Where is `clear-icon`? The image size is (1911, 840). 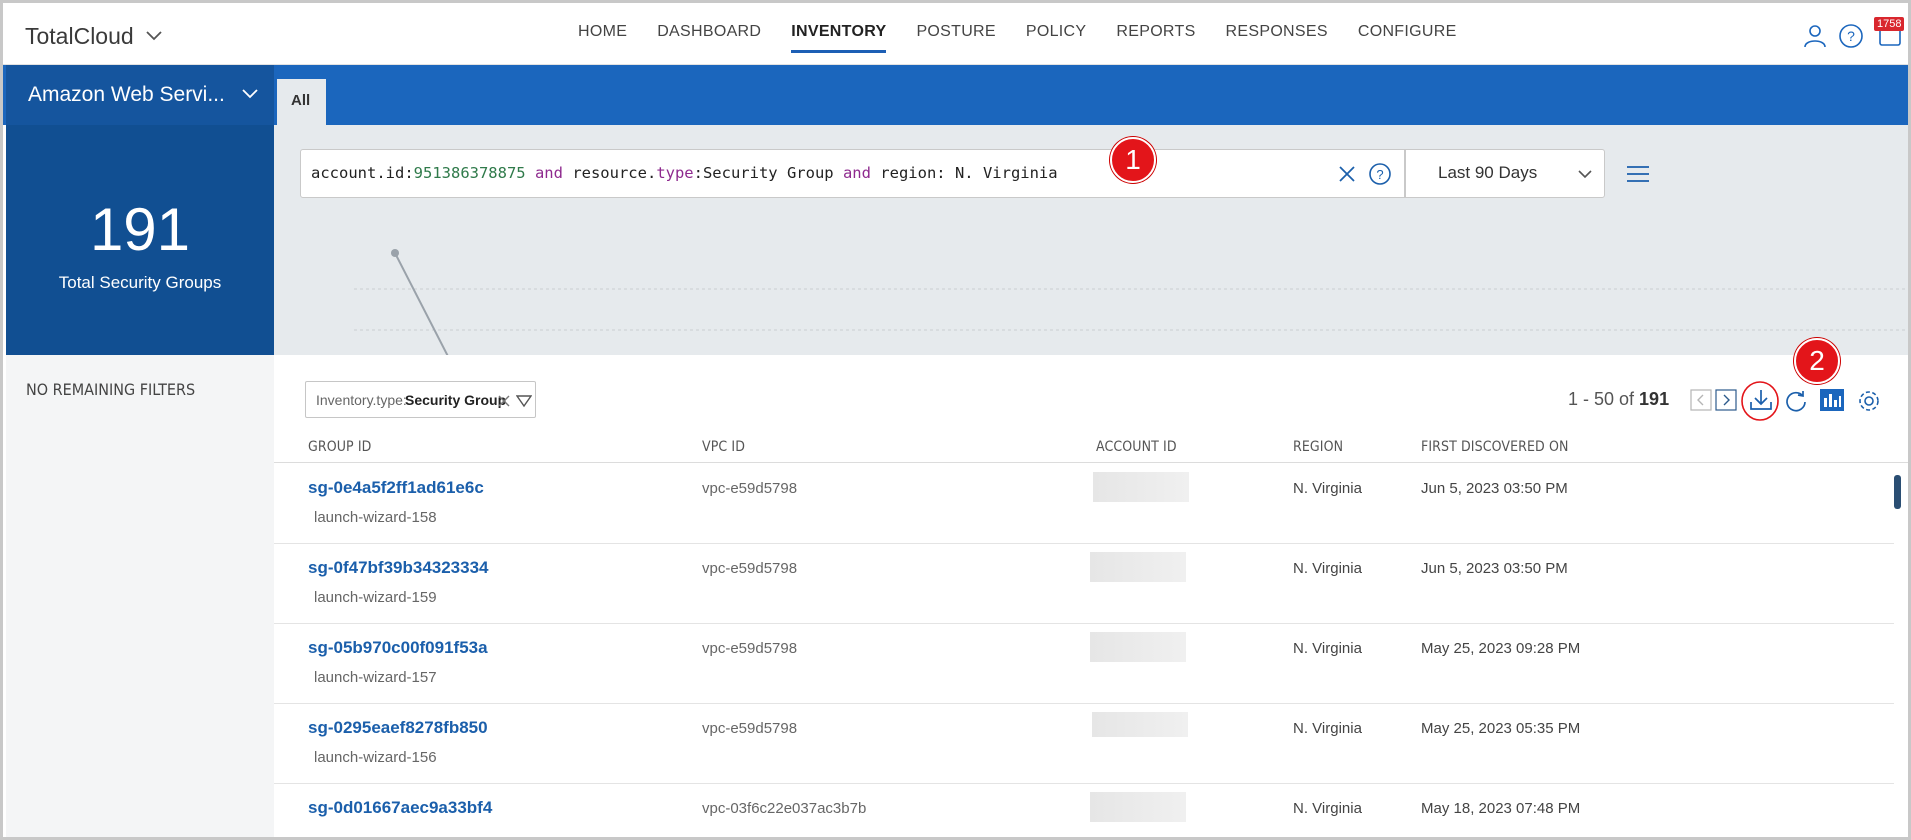
clear-icon is located at coordinates (1347, 174).